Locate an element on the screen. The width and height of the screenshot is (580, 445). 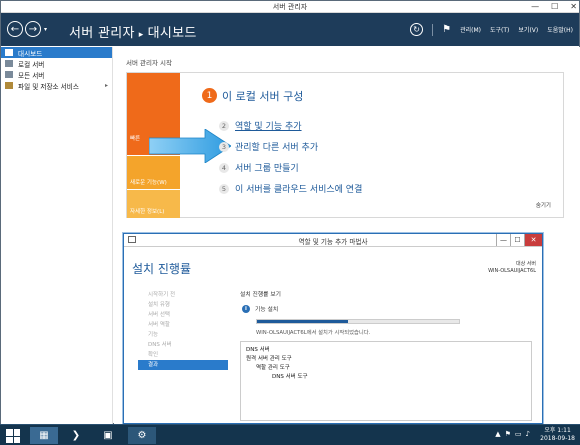
wizard-nav-item: 시작하기 전 is located at coordinates (162, 295).